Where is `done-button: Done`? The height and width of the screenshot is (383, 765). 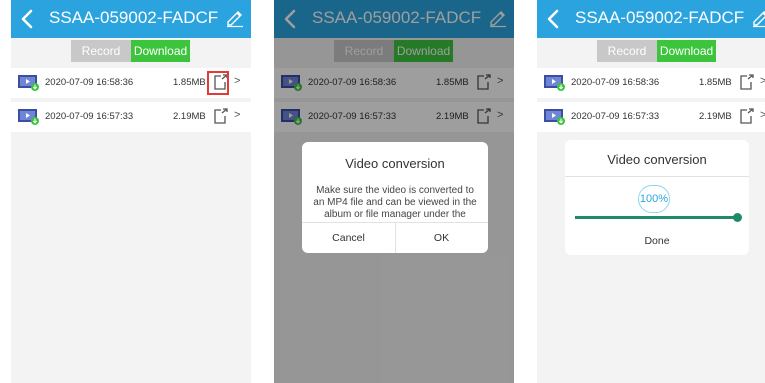 done-button: Done is located at coordinates (657, 241).